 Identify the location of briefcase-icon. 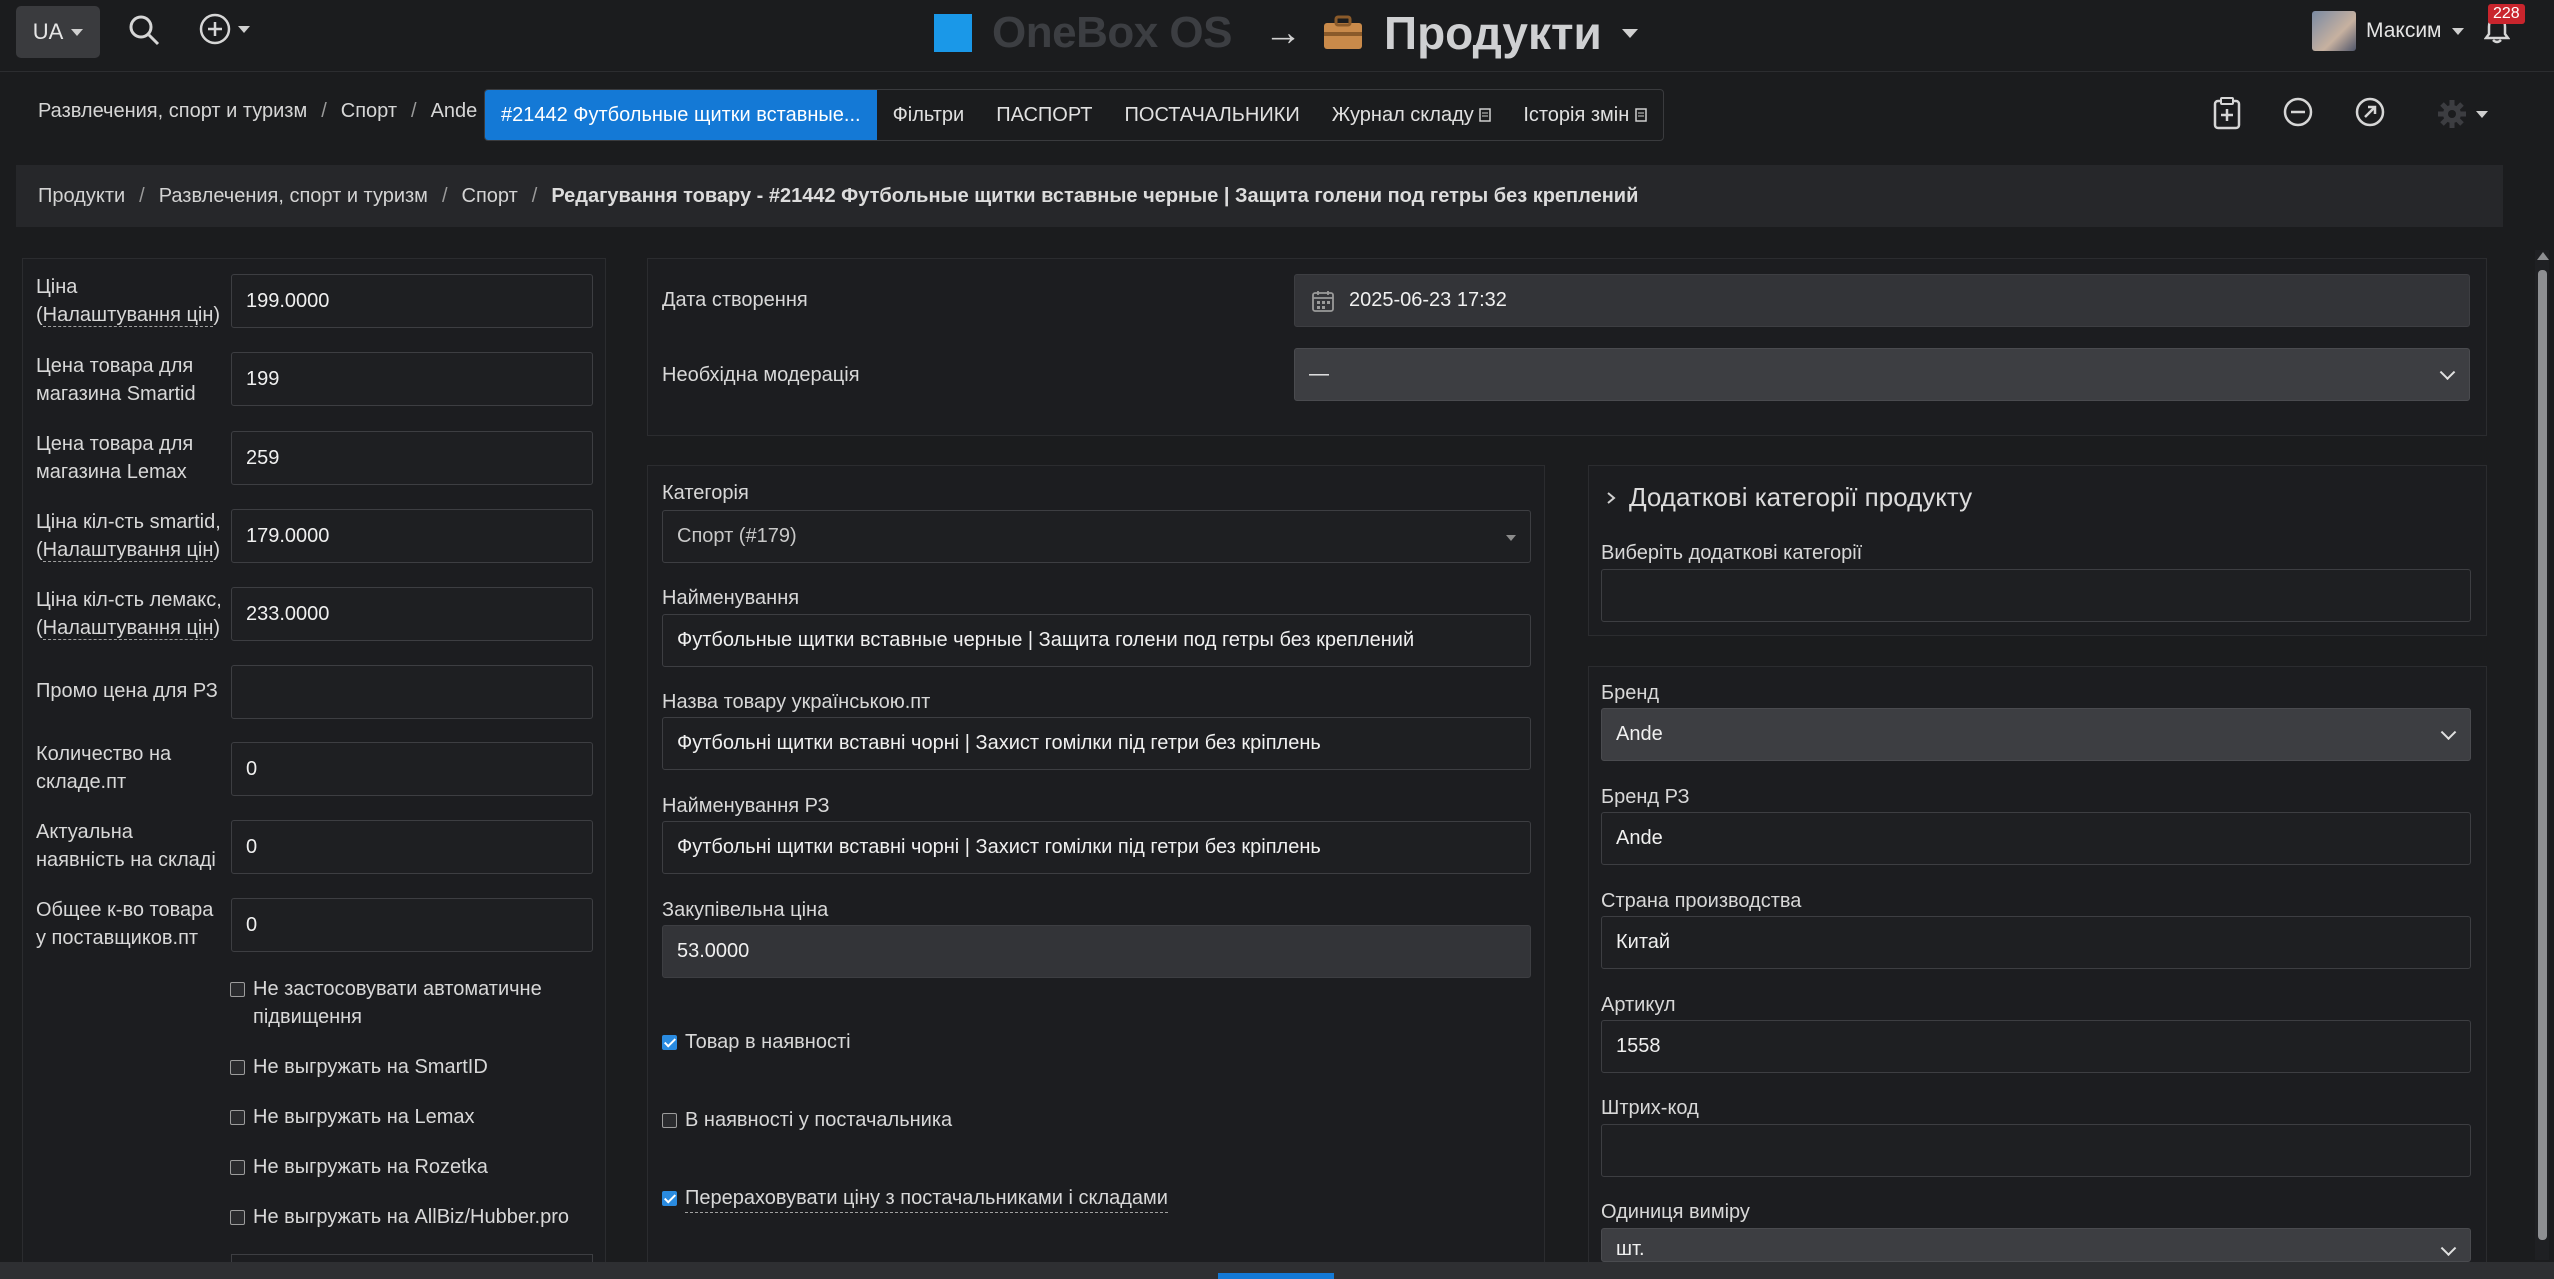
(1343, 32).